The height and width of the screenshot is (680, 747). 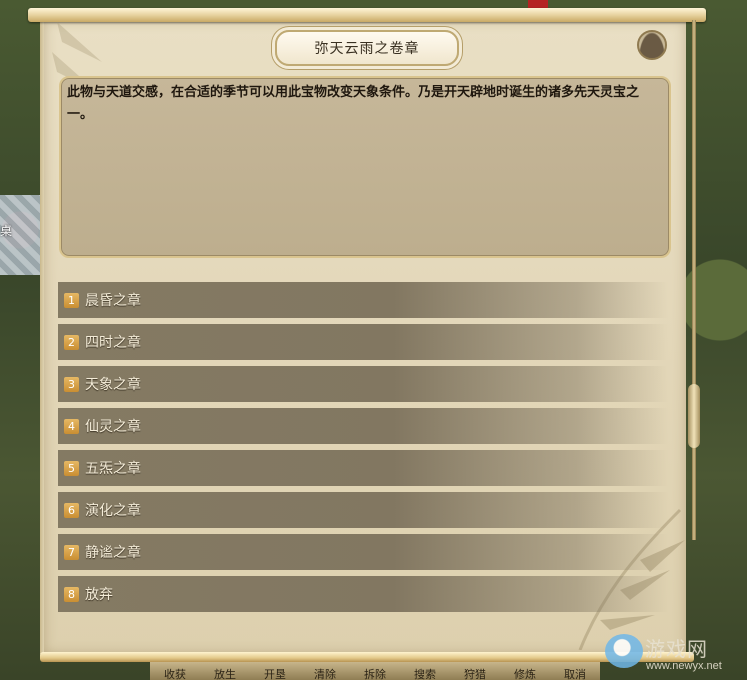 I want to click on watermark-url: www.newyx.net, so click(x=684, y=666).